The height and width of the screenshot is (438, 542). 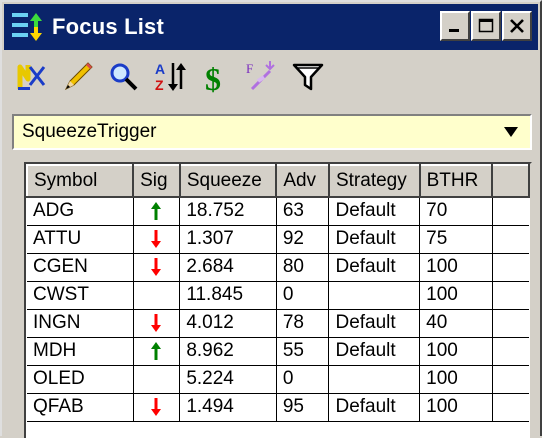 What do you see at coordinates (456, 211) in the screenshot?
I see `bthr-cell: 70` at bounding box center [456, 211].